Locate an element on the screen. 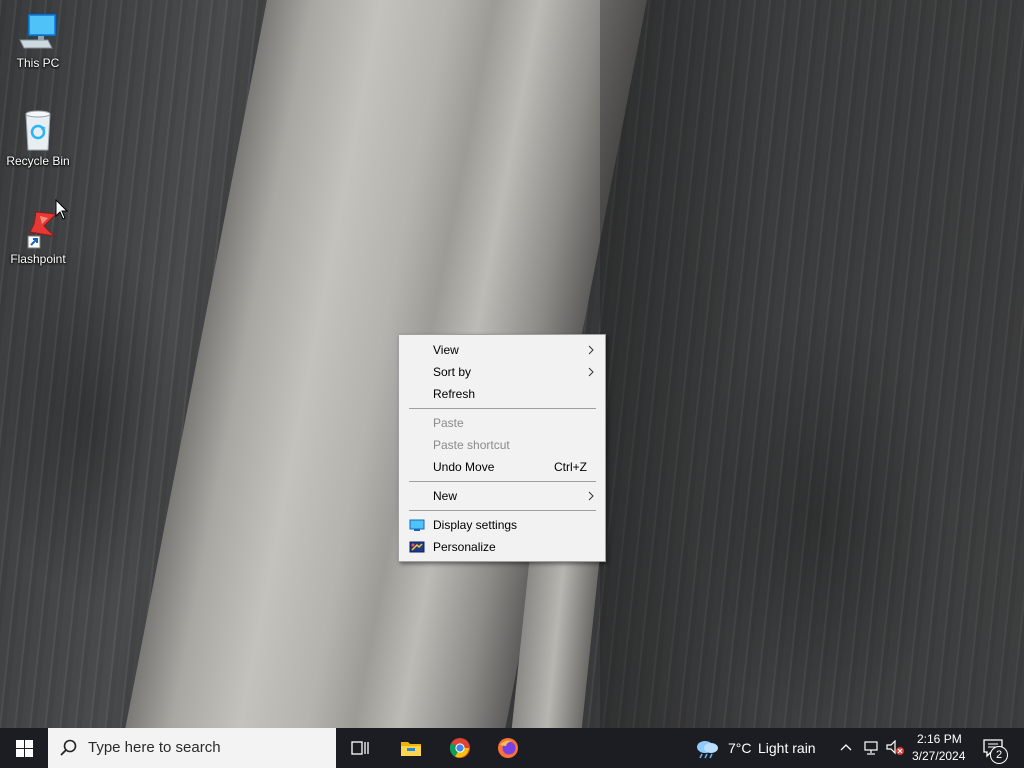 This screenshot has width=1024, height=768. desktop-icon-this-pc: This PC is located at coordinates (38, 40).